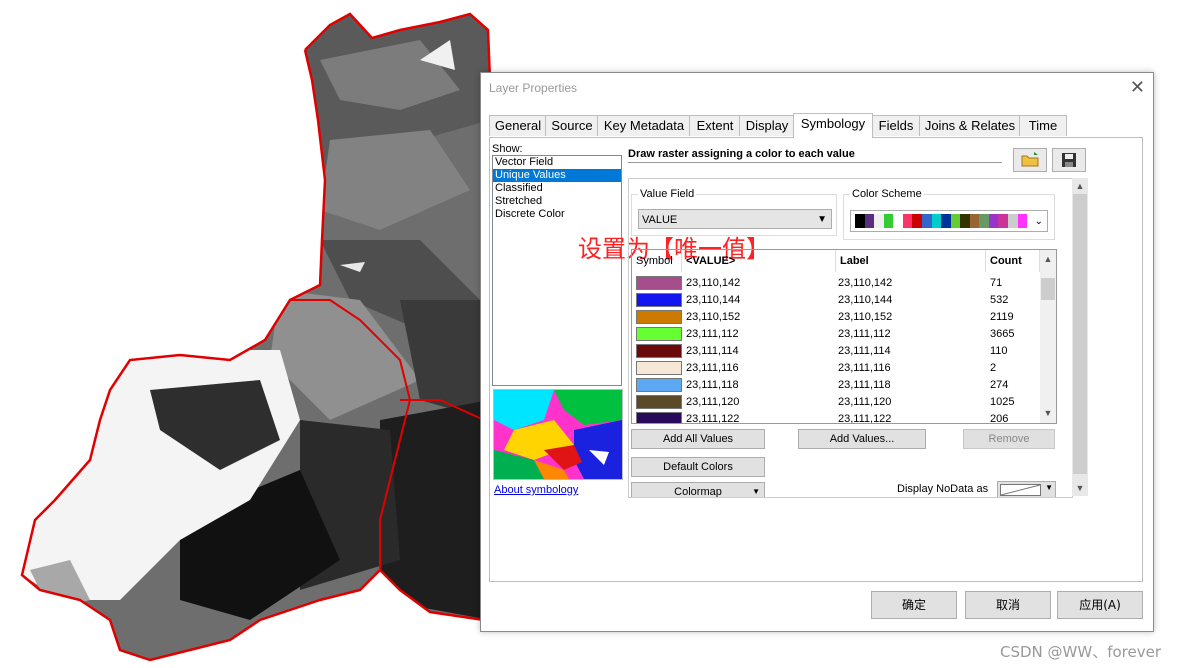  Describe the element at coordinates (835, 283) in the screenshot. I see `table-row: 23,110,142 23,110,142 71` at that location.